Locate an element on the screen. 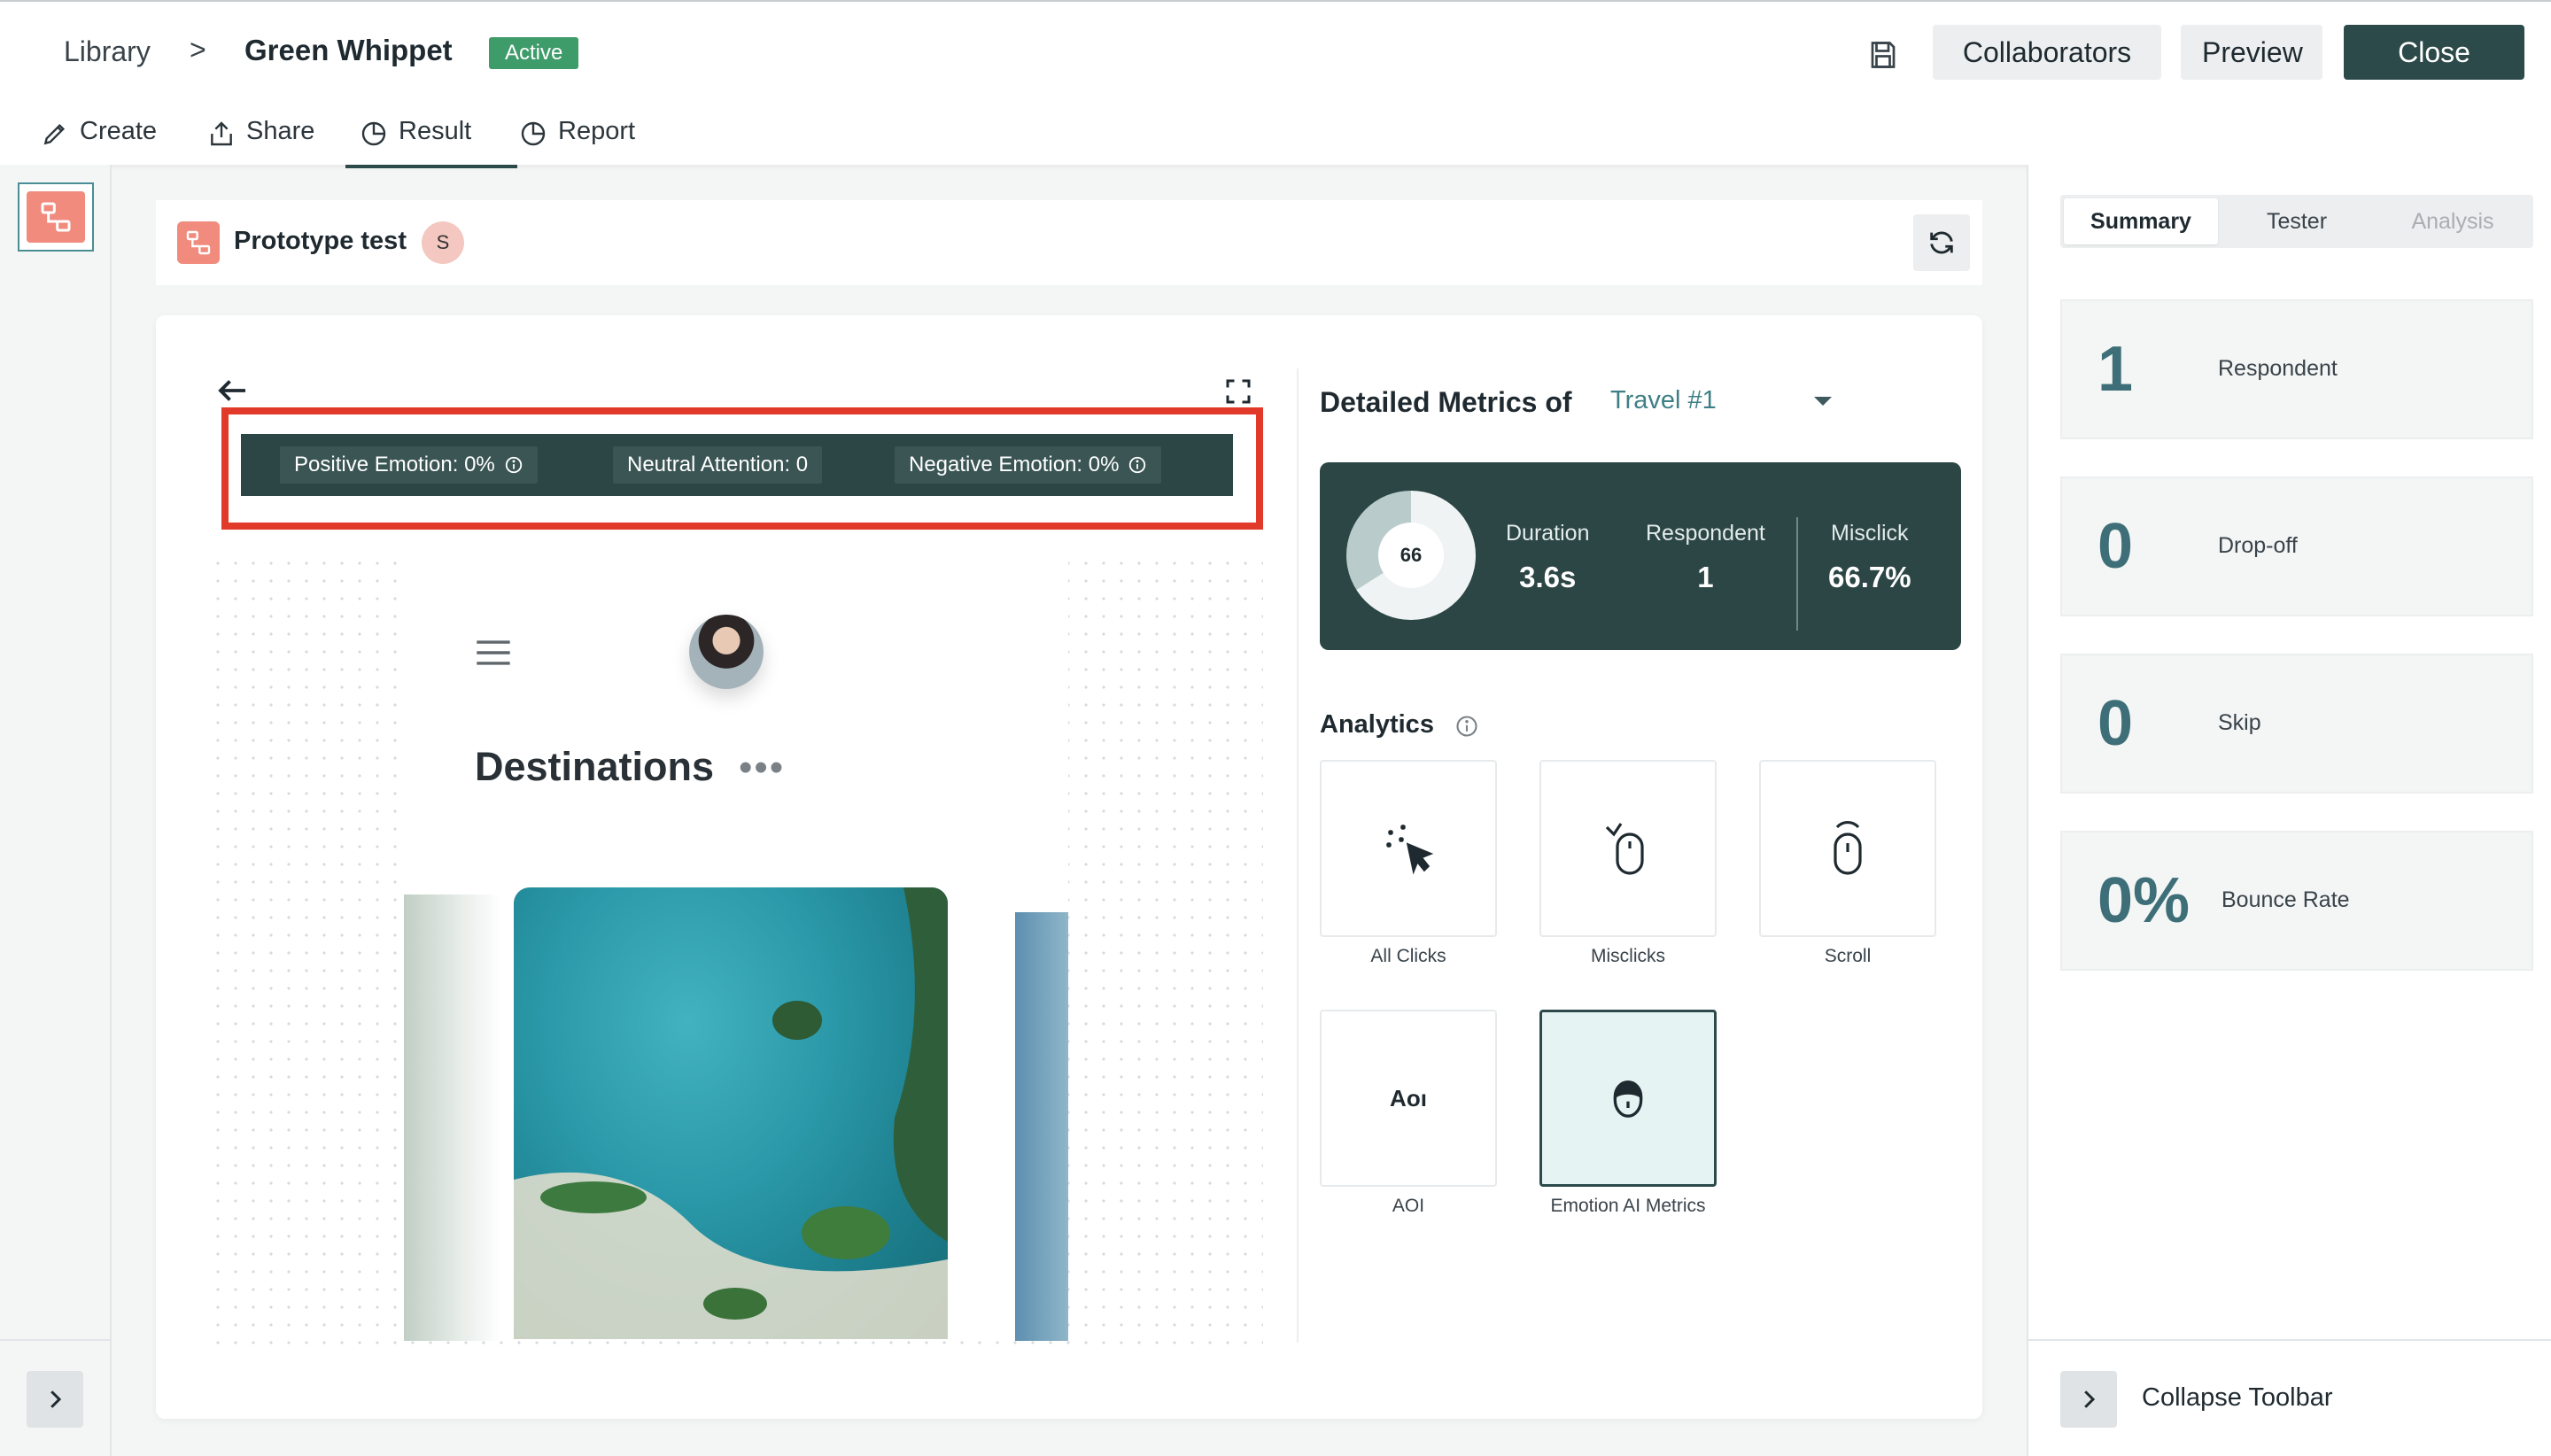 The height and width of the screenshot is (1456, 2551). collaborators-button: Collaborators is located at coordinates (2047, 52).